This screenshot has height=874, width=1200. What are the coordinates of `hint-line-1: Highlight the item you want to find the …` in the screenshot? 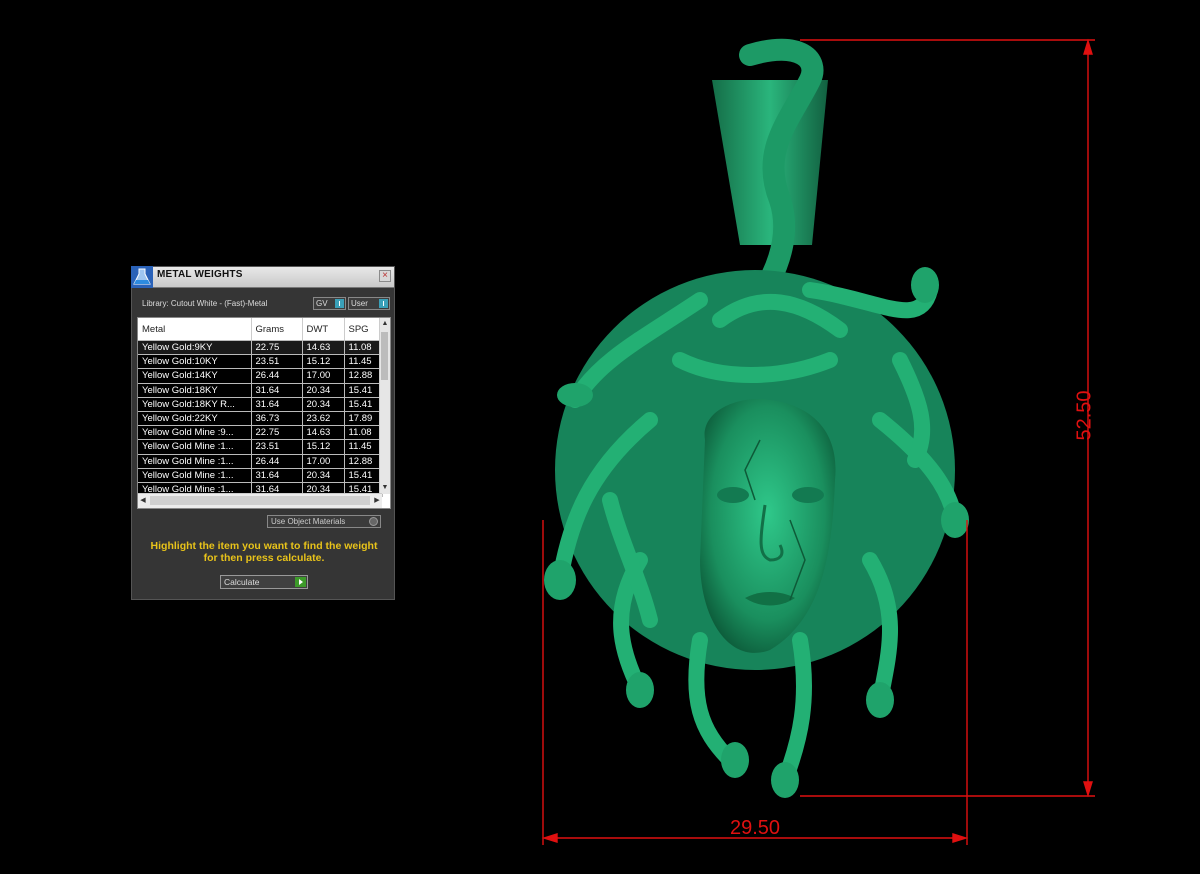 It's located at (264, 546).